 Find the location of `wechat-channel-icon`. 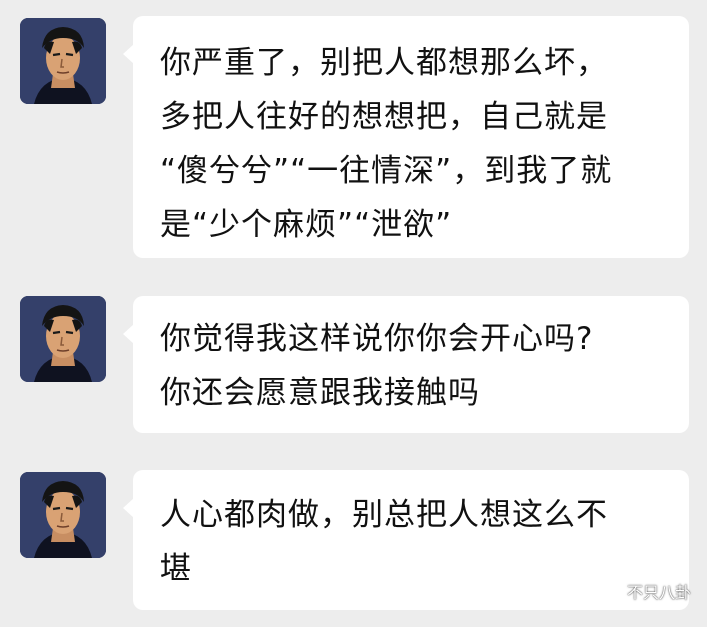

wechat-channel-icon is located at coordinates (609, 591).